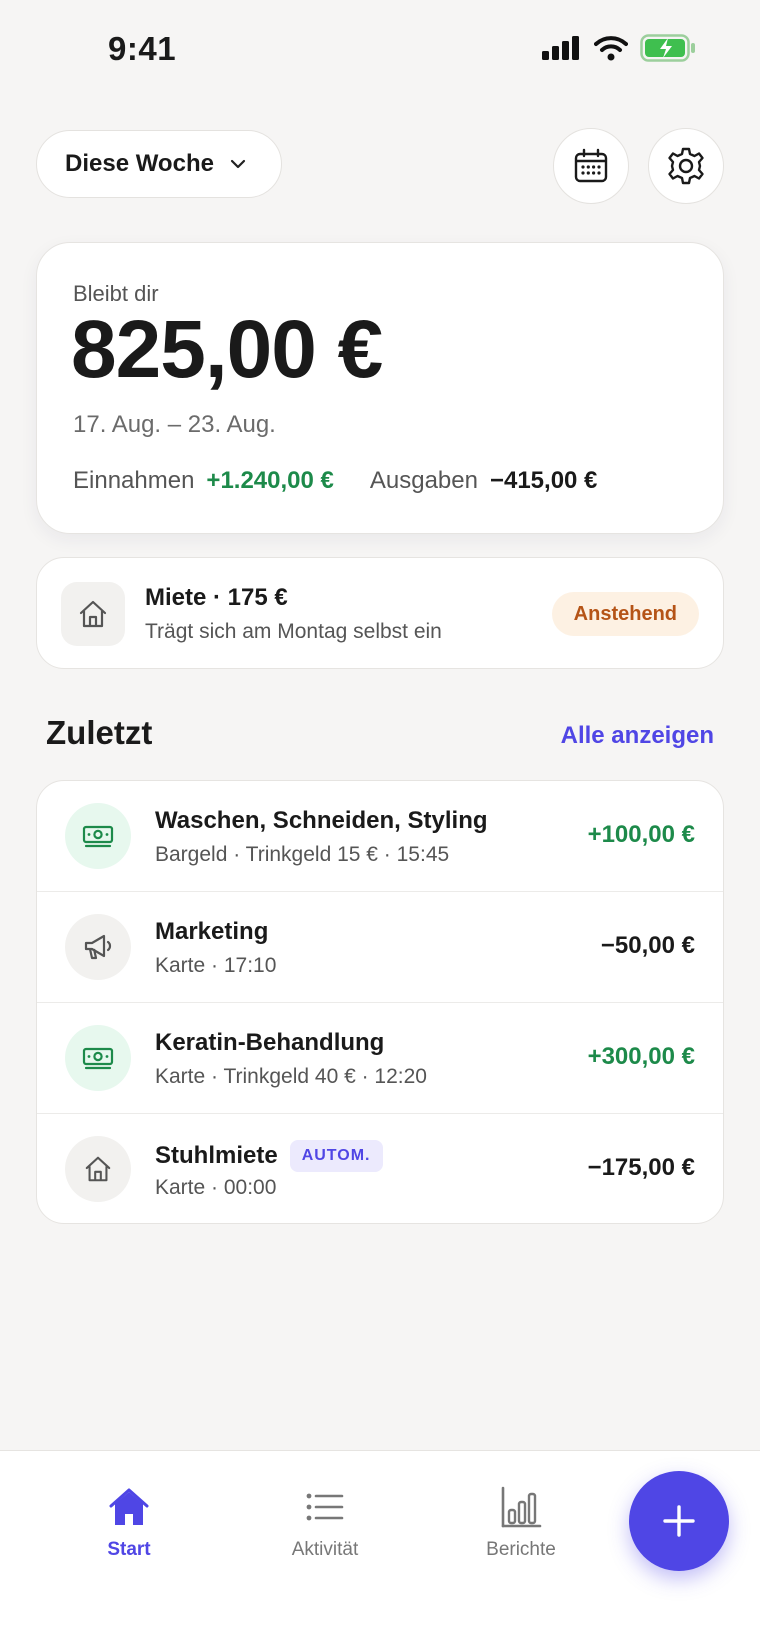 This screenshot has height=1647, width=760. Describe the element at coordinates (625, 614) in the screenshot. I see `status-badge: Anstehend` at that location.